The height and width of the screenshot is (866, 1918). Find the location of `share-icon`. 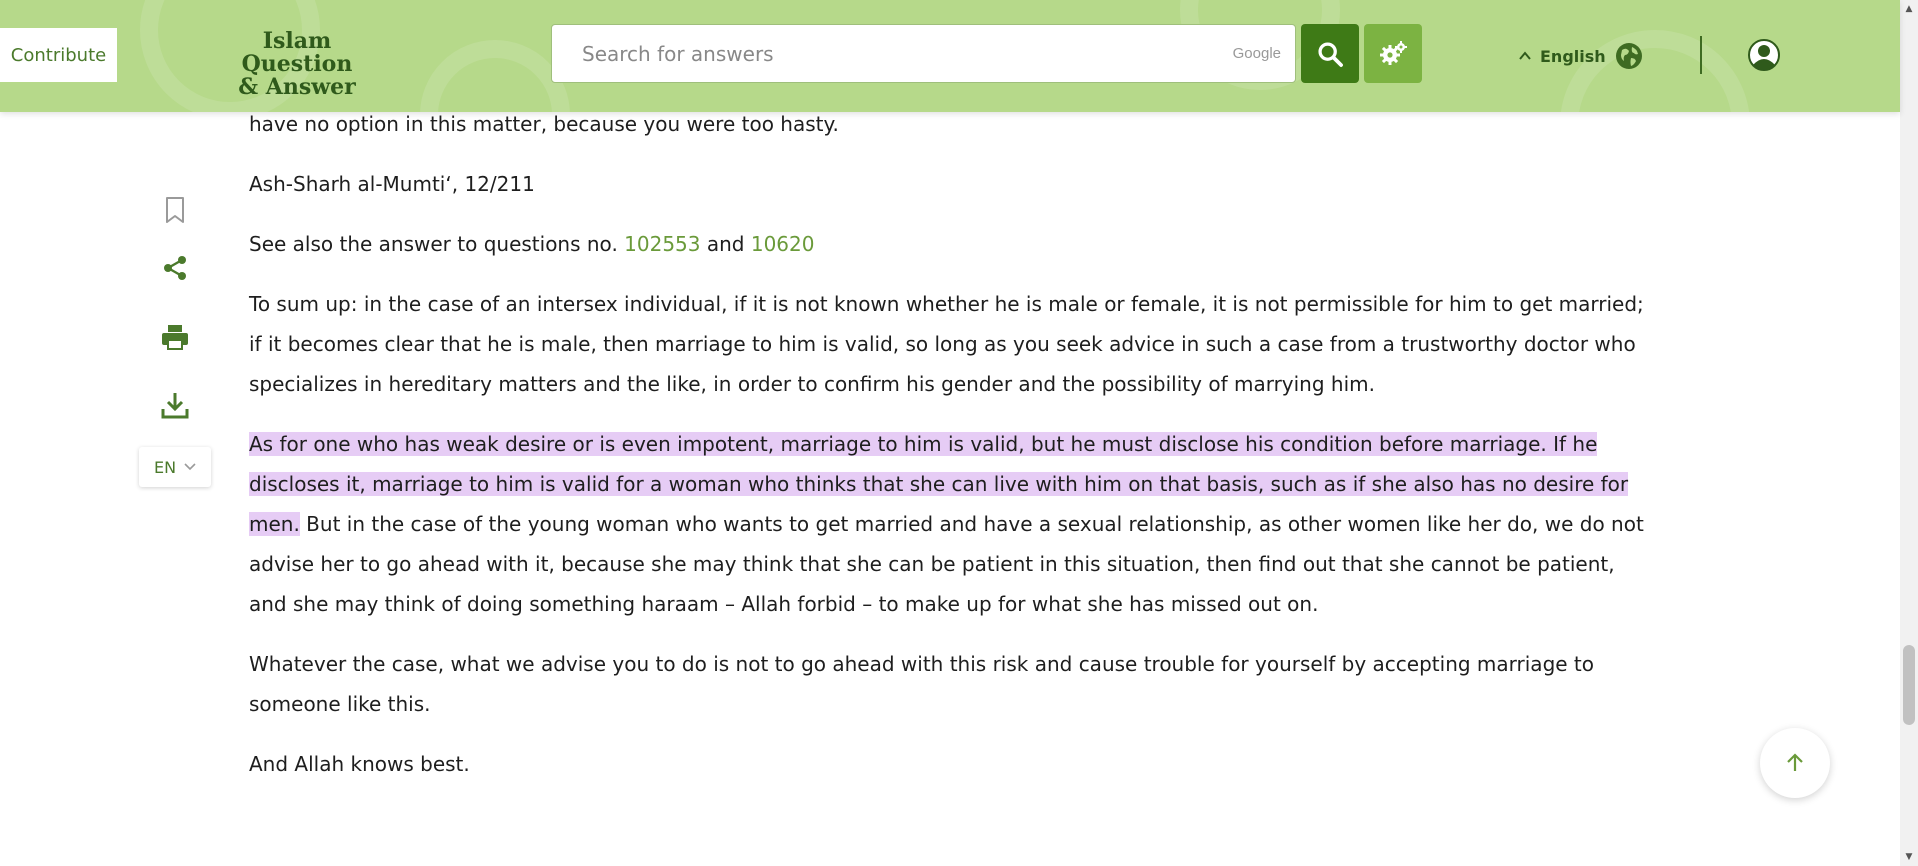

share-icon is located at coordinates (175, 268).